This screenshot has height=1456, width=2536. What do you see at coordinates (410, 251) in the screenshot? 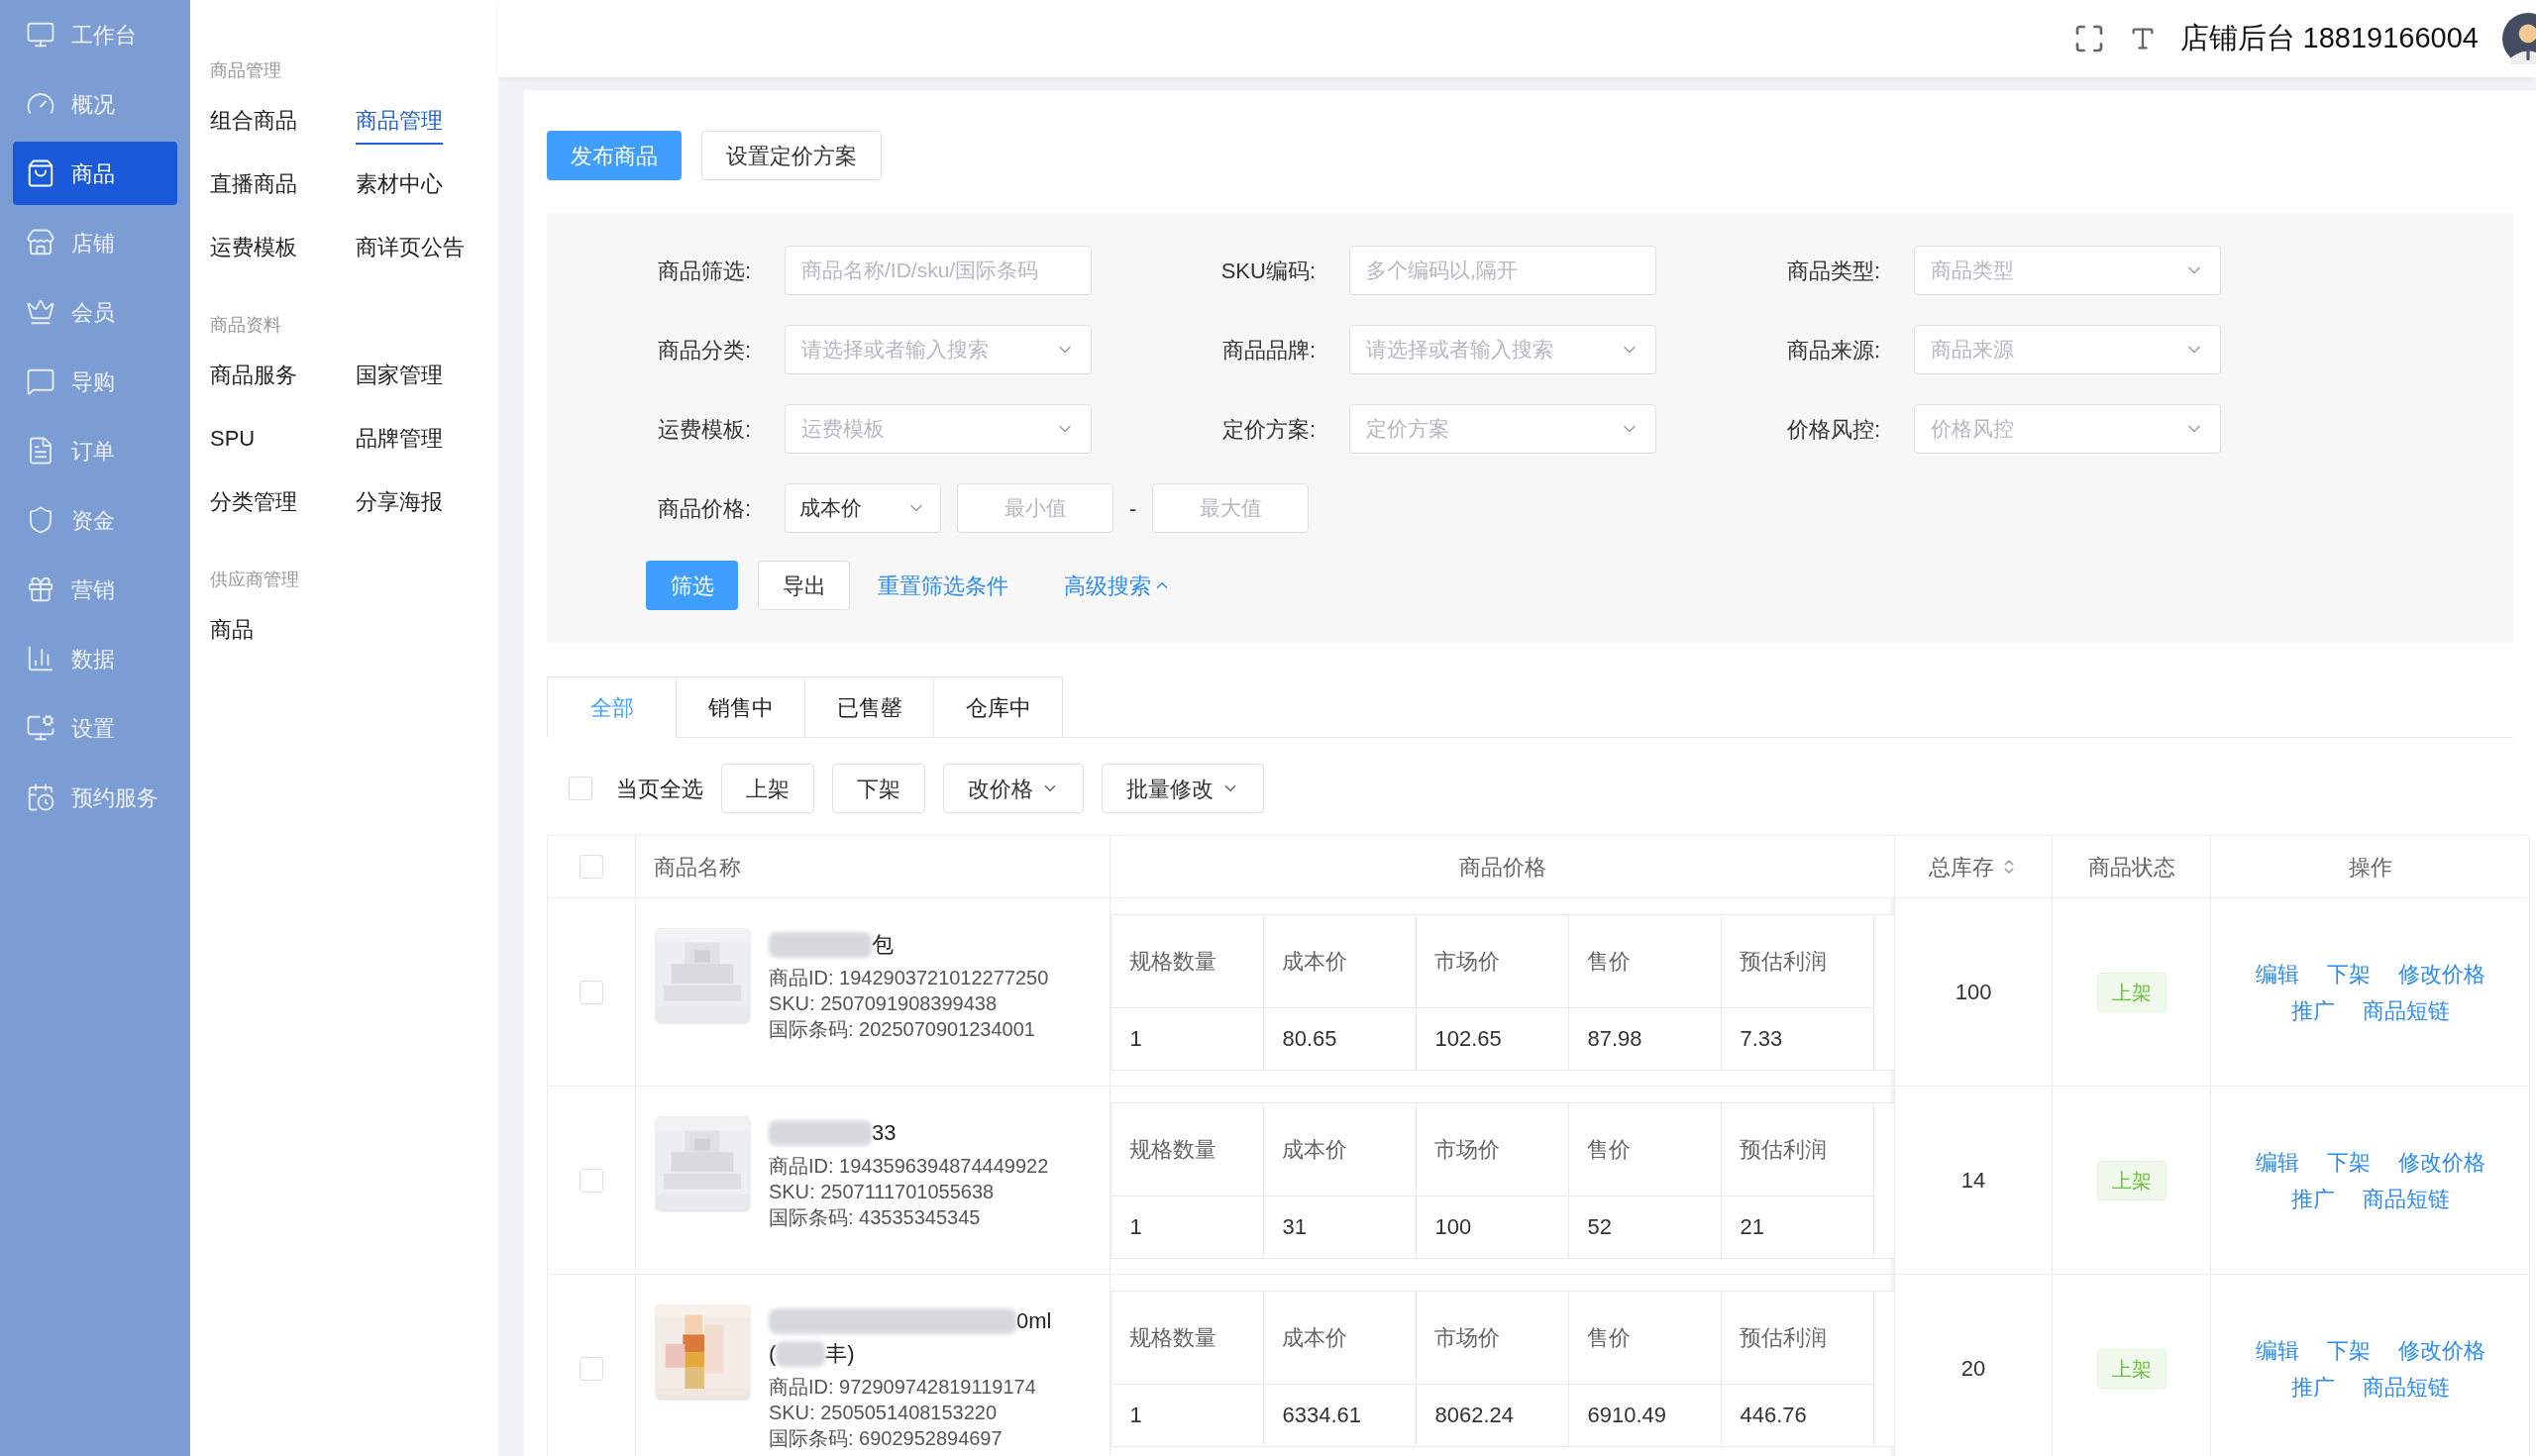
I see `sub-nav-link: 商详页公告` at bounding box center [410, 251].